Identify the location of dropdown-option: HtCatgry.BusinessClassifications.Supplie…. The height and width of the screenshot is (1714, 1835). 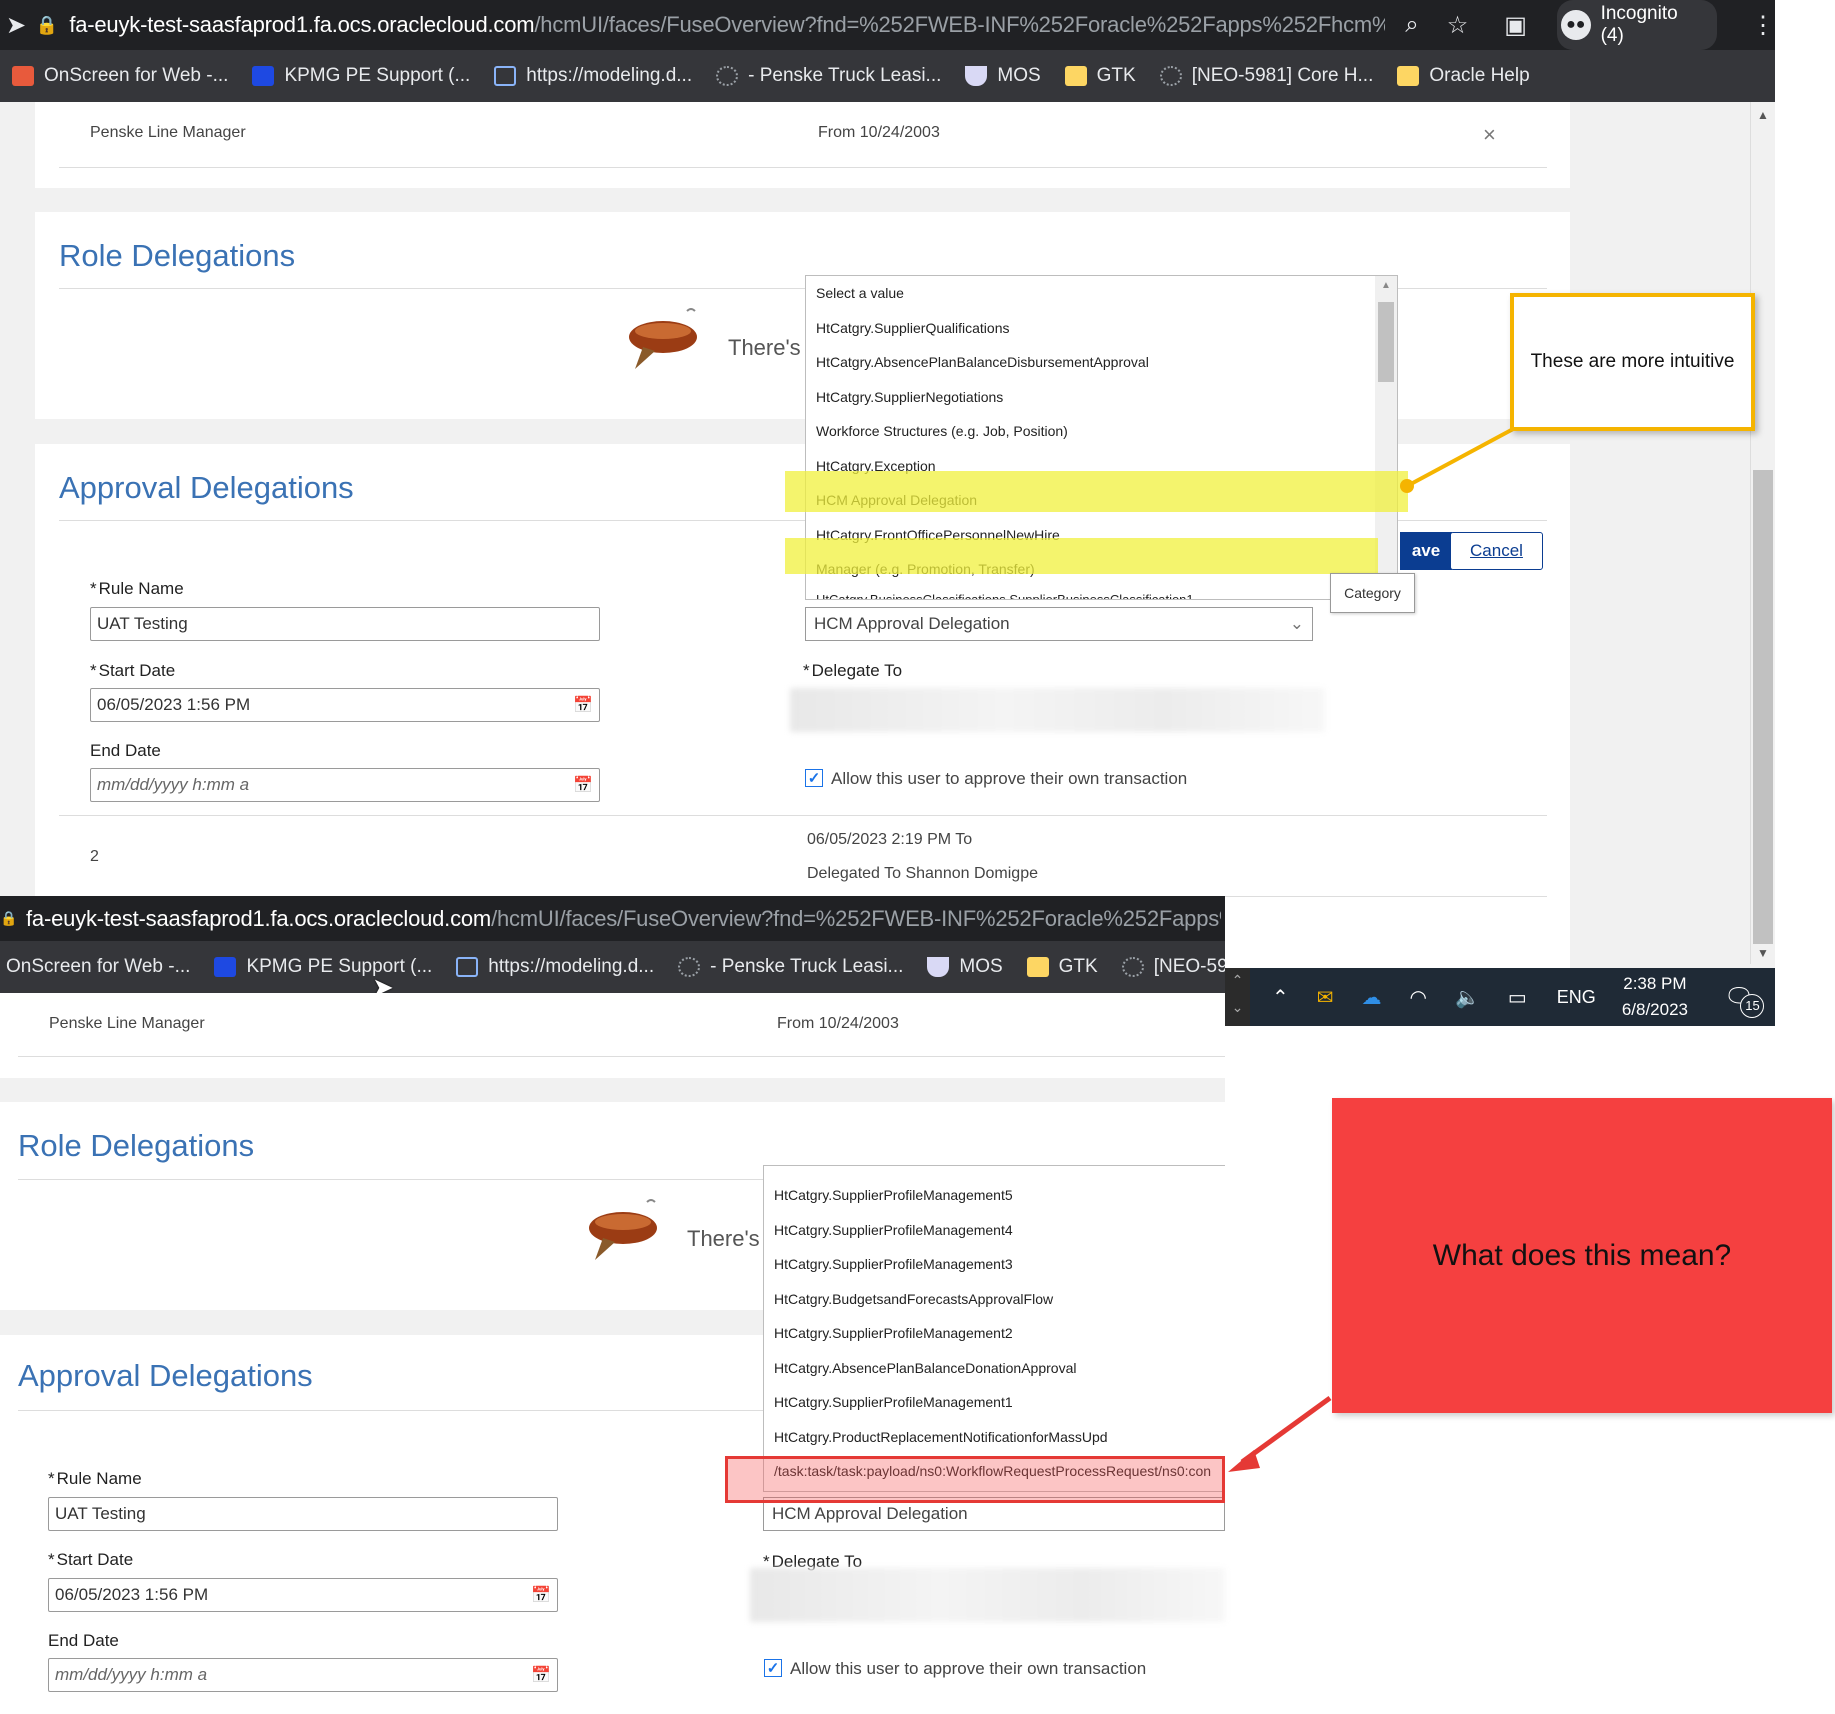
(1101, 593).